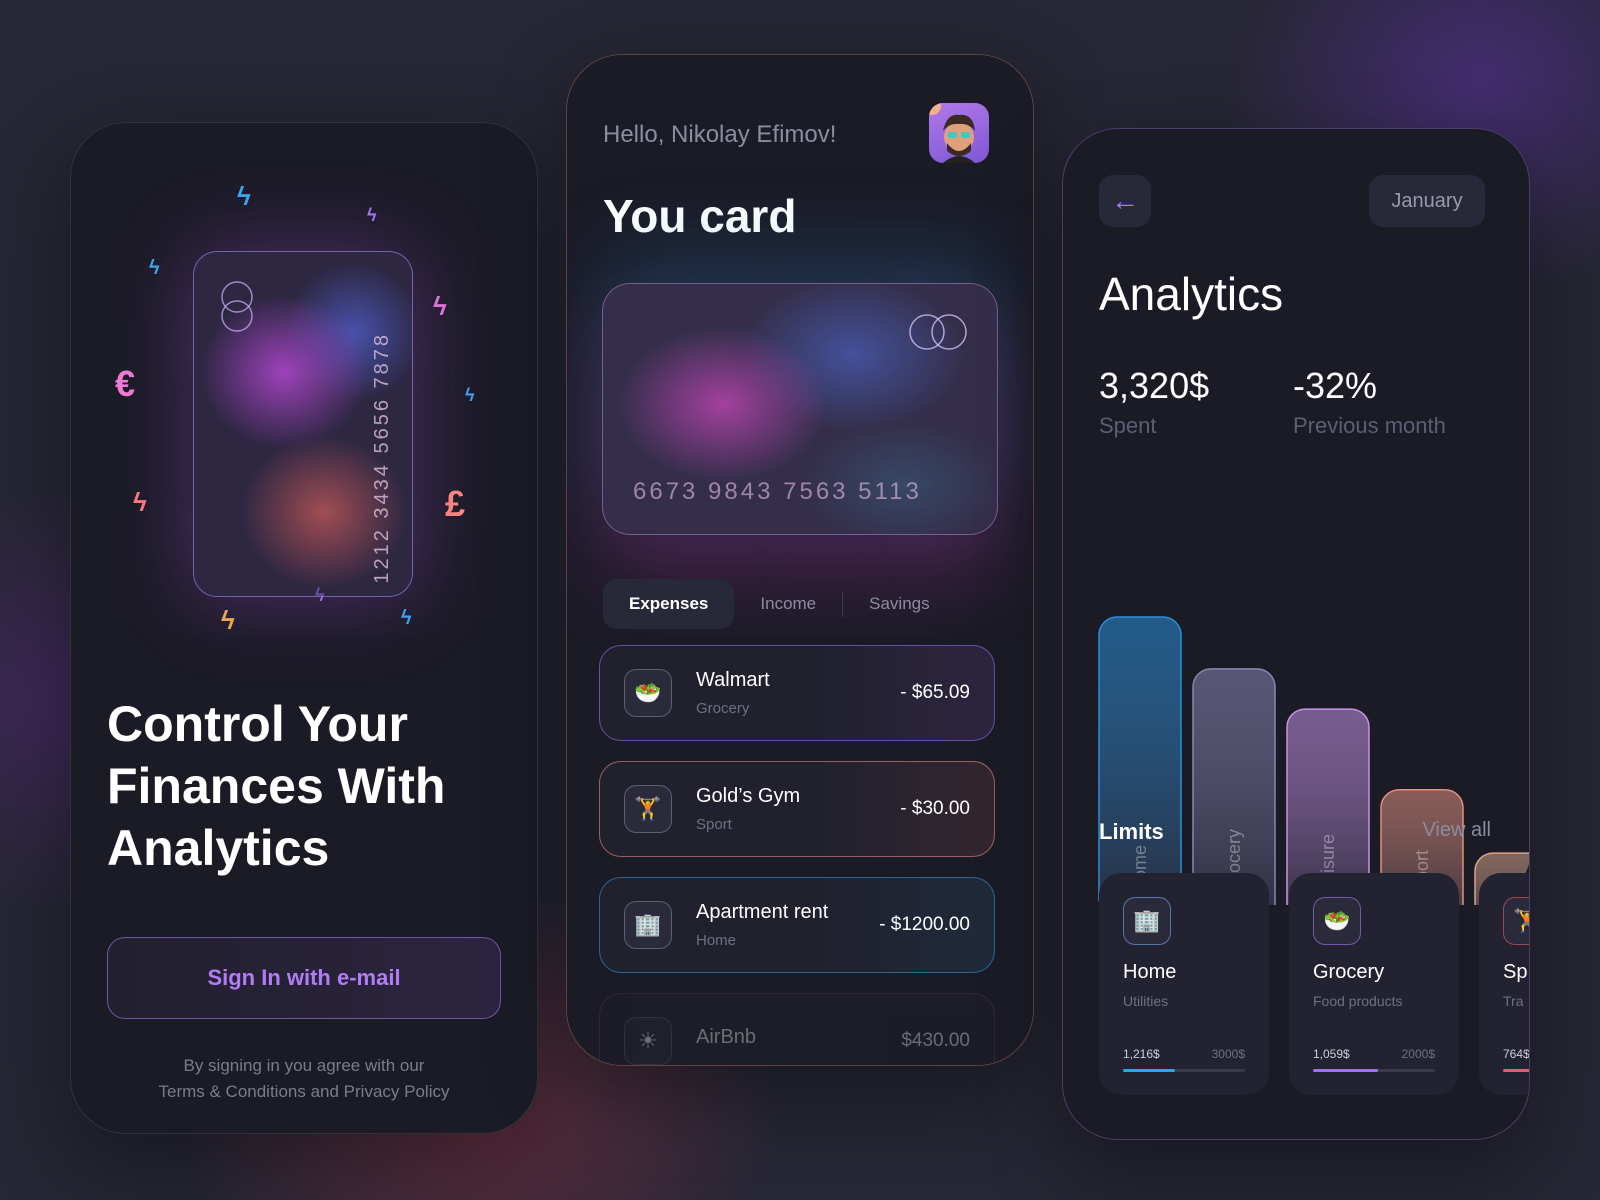 The width and height of the screenshot is (1600, 1200). What do you see at coordinates (788, 604) in the screenshot?
I see `tab-income: Income` at bounding box center [788, 604].